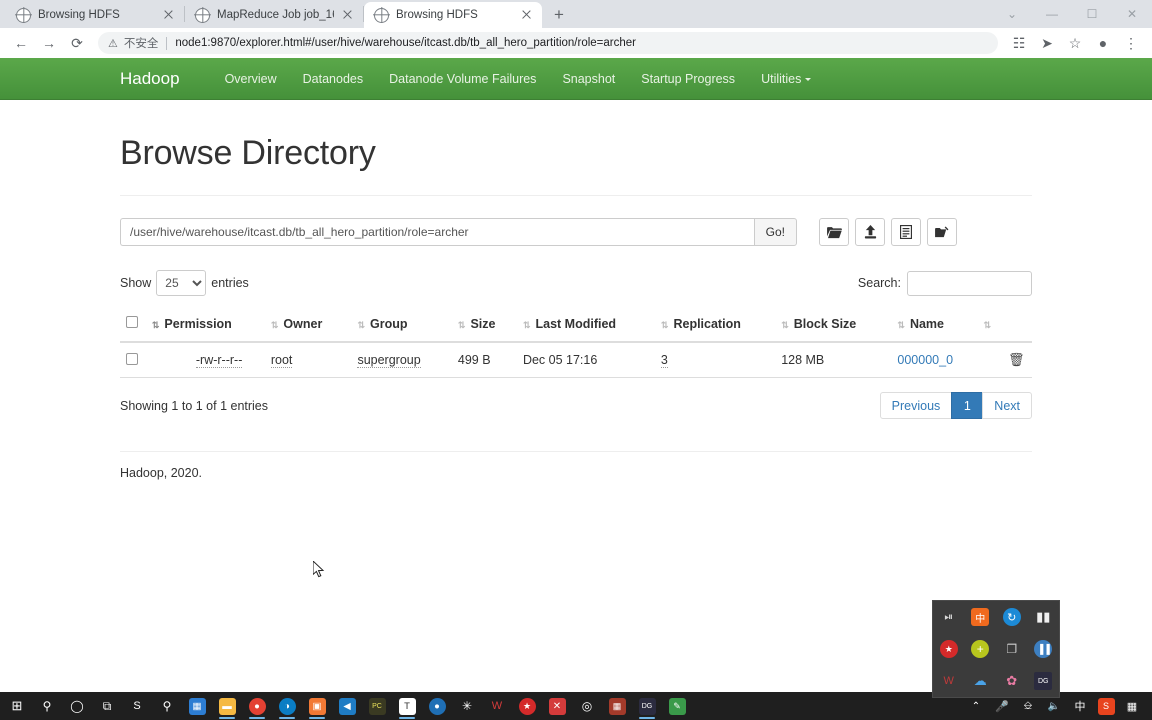  Describe the element at coordinates (77, 706) in the screenshot. I see `cortana-icon: ◯` at that location.